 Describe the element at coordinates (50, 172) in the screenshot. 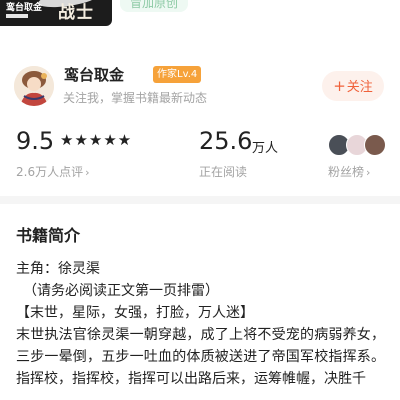

I see `rating-count-label: 2.6万人点评` at that location.